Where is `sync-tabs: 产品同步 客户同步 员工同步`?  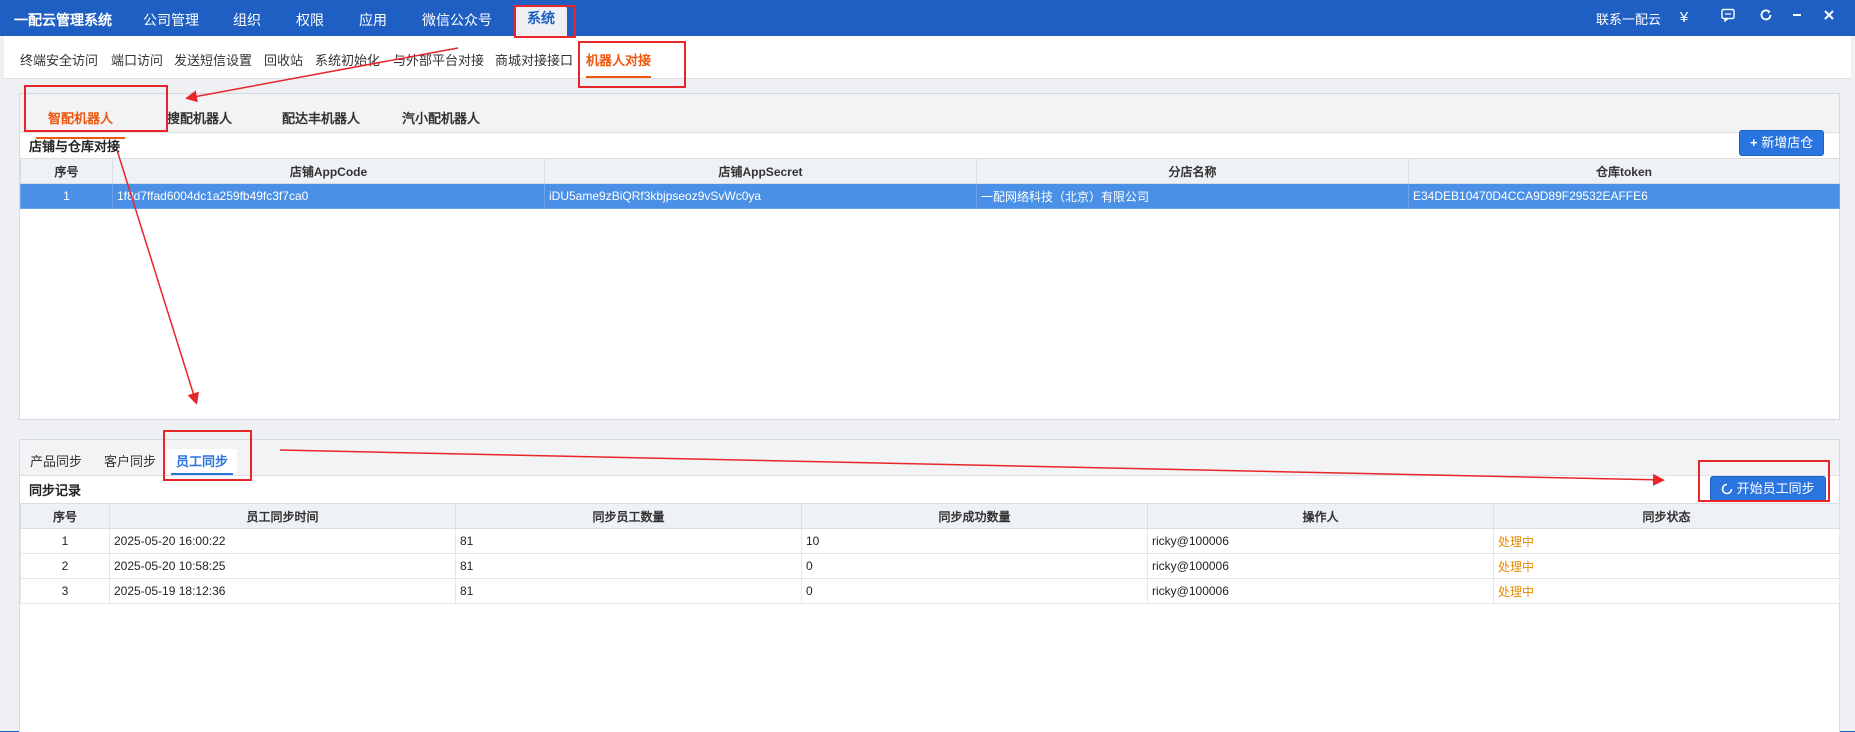
sync-tabs: 产品同步 客户同步 员工同步 is located at coordinates (929, 458).